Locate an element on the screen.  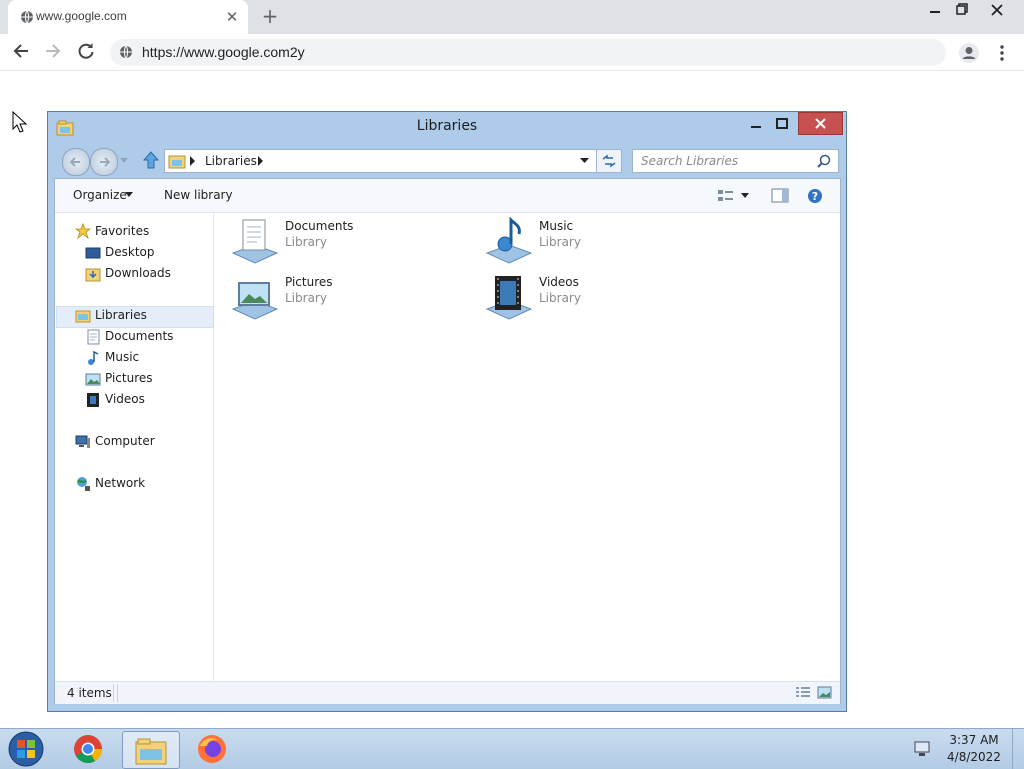
preview-pane-icon is located at coordinates (780, 196).